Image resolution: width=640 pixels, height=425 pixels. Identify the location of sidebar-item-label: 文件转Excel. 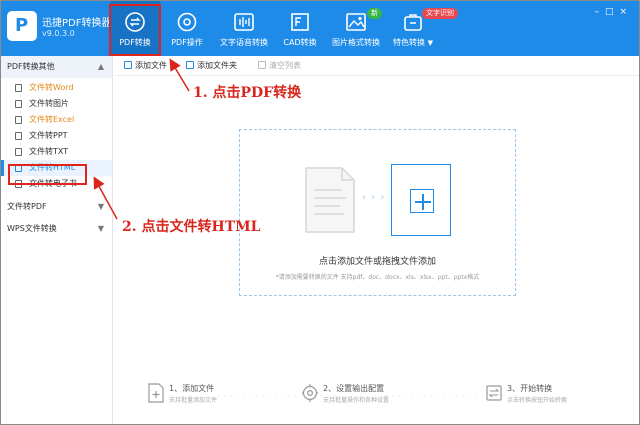
(52, 119).